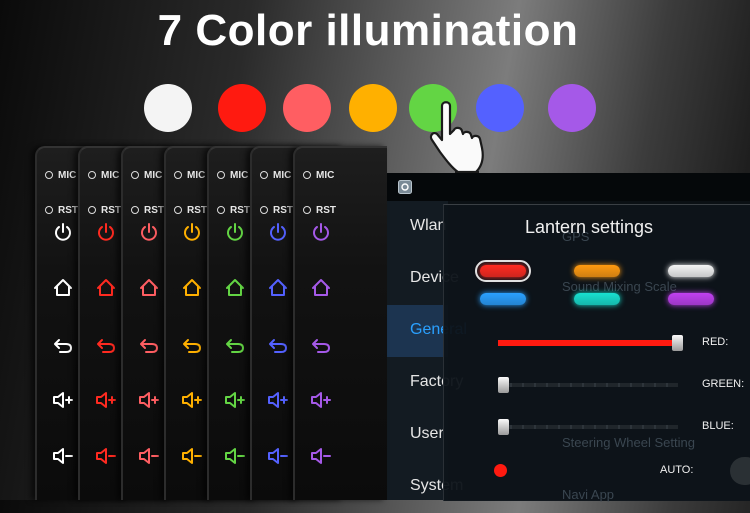  Describe the element at coordinates (500, 470) in the screenshot. I see `auto-indicator` at that location.